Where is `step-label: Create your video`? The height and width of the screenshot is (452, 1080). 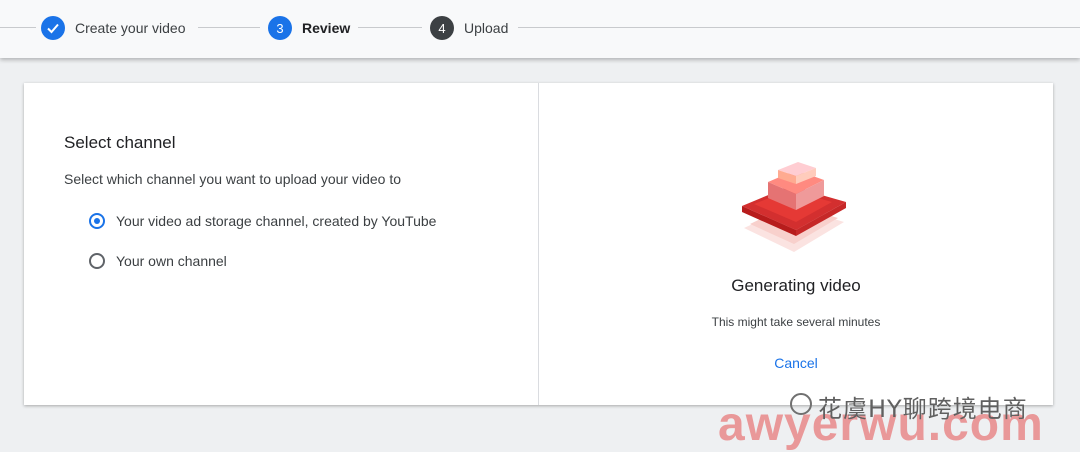
step-label: Create your video is located at coordinates (130, 28).